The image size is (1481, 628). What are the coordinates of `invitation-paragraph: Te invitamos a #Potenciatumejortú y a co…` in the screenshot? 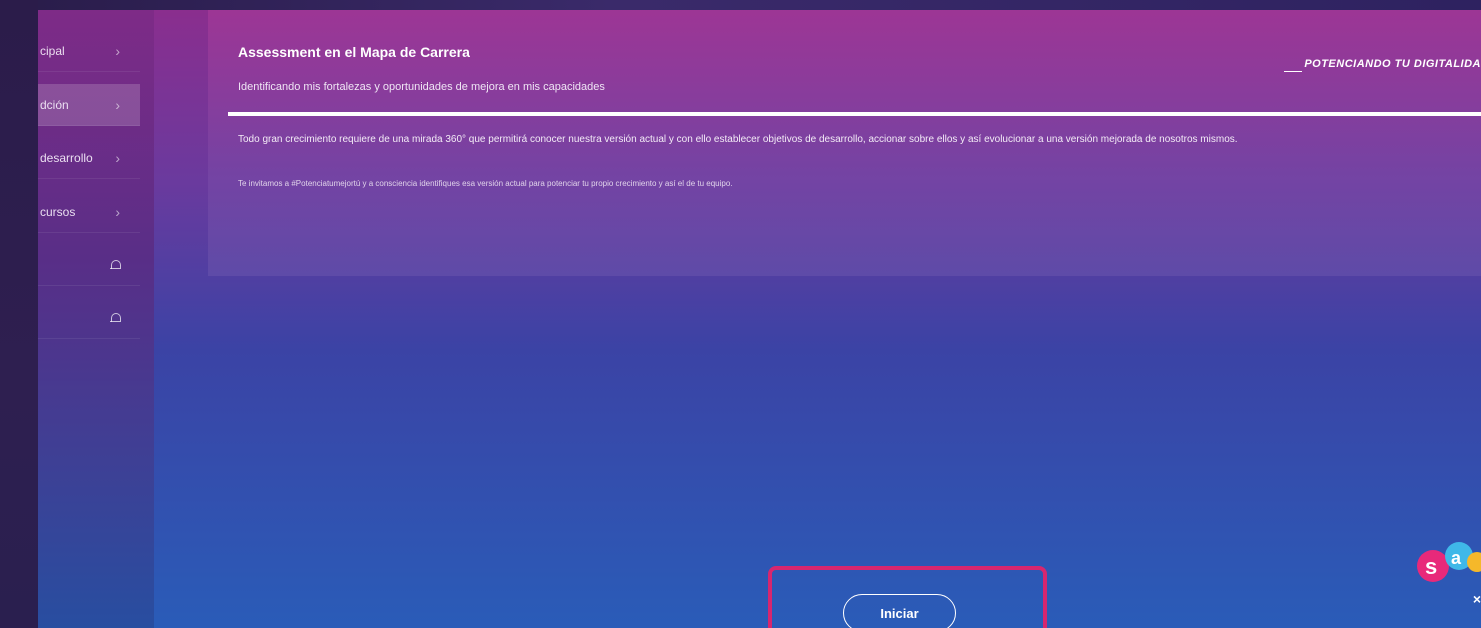 It's located at (485, 183).